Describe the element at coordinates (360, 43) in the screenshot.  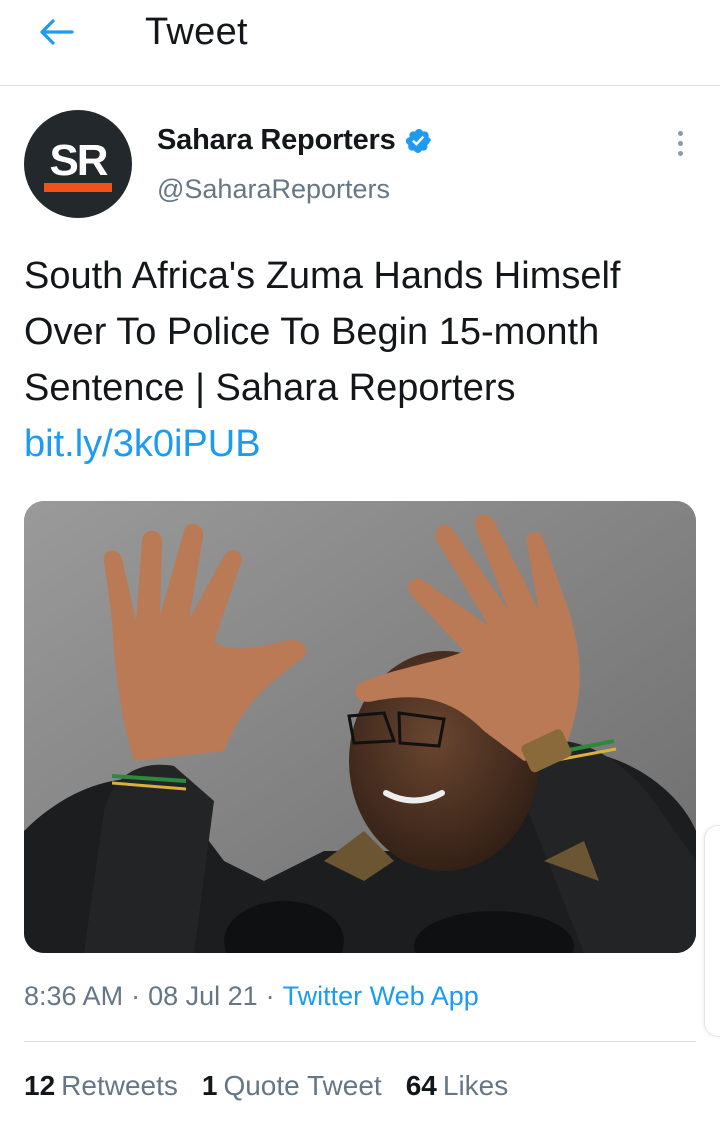
I see `top-bar: Tweet` at that location.